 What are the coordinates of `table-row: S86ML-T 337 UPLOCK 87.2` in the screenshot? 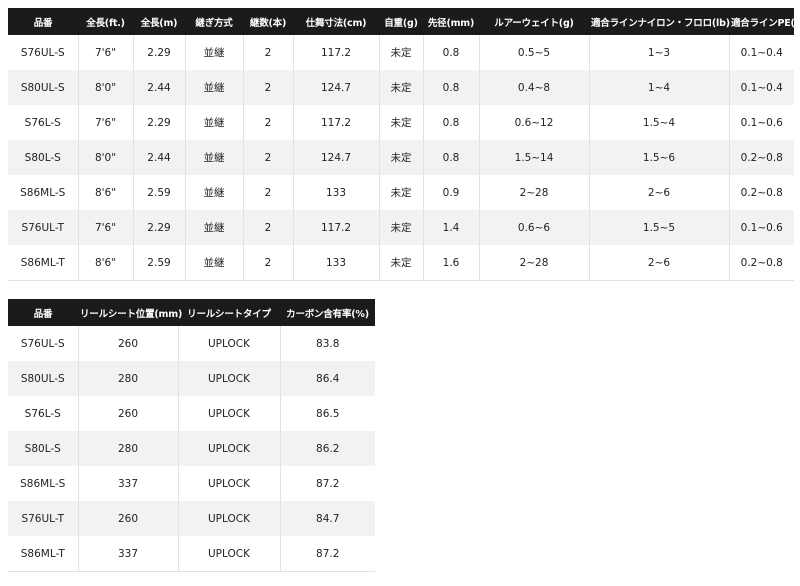 It's located at (191, 554).